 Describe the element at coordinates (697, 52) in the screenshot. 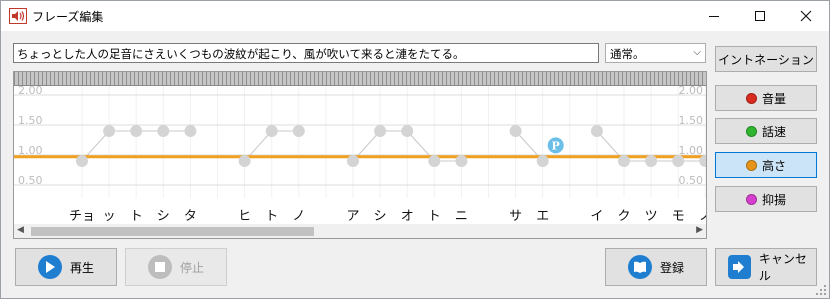

I see `chevron-down-icon: ⌵` at that location.